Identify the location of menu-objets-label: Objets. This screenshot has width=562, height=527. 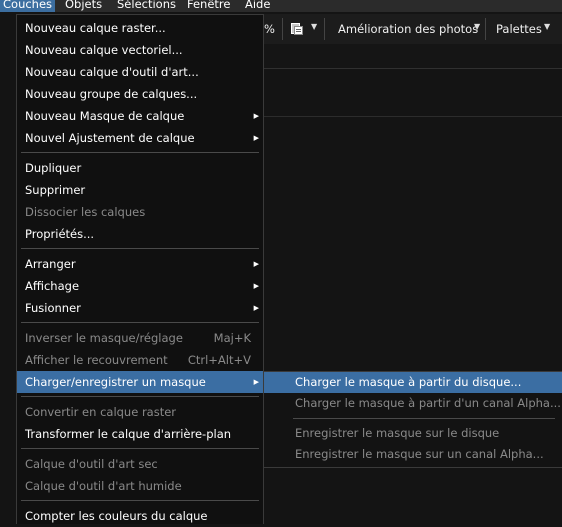
(84, 5).